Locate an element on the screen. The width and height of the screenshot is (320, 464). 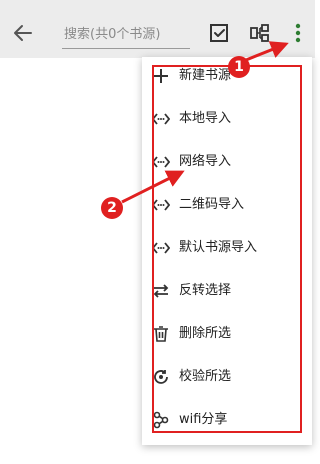
menu-item-local-import: 本地导入 is located at coordinates (227, 119).